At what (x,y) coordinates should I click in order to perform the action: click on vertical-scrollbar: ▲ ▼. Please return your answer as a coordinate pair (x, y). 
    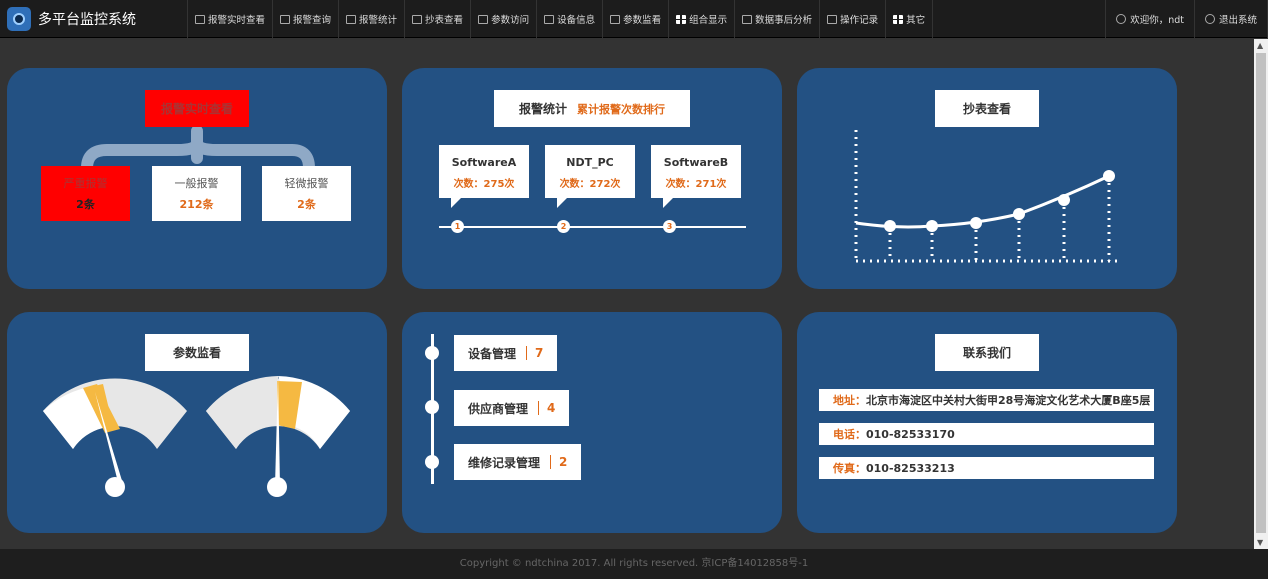
    Looking at the image, I should click on (1261, 294).